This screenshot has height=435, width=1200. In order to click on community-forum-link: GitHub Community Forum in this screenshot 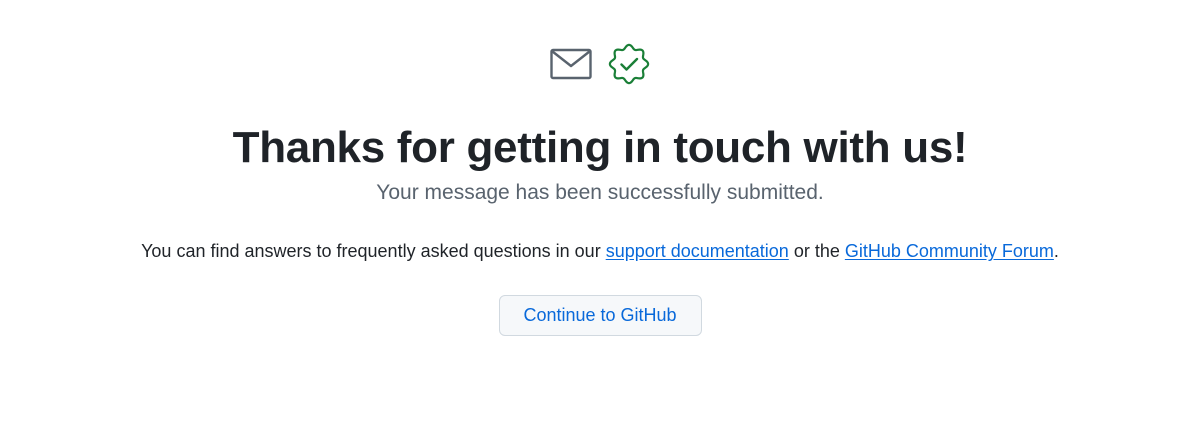, I will do `click(949, 251)`.